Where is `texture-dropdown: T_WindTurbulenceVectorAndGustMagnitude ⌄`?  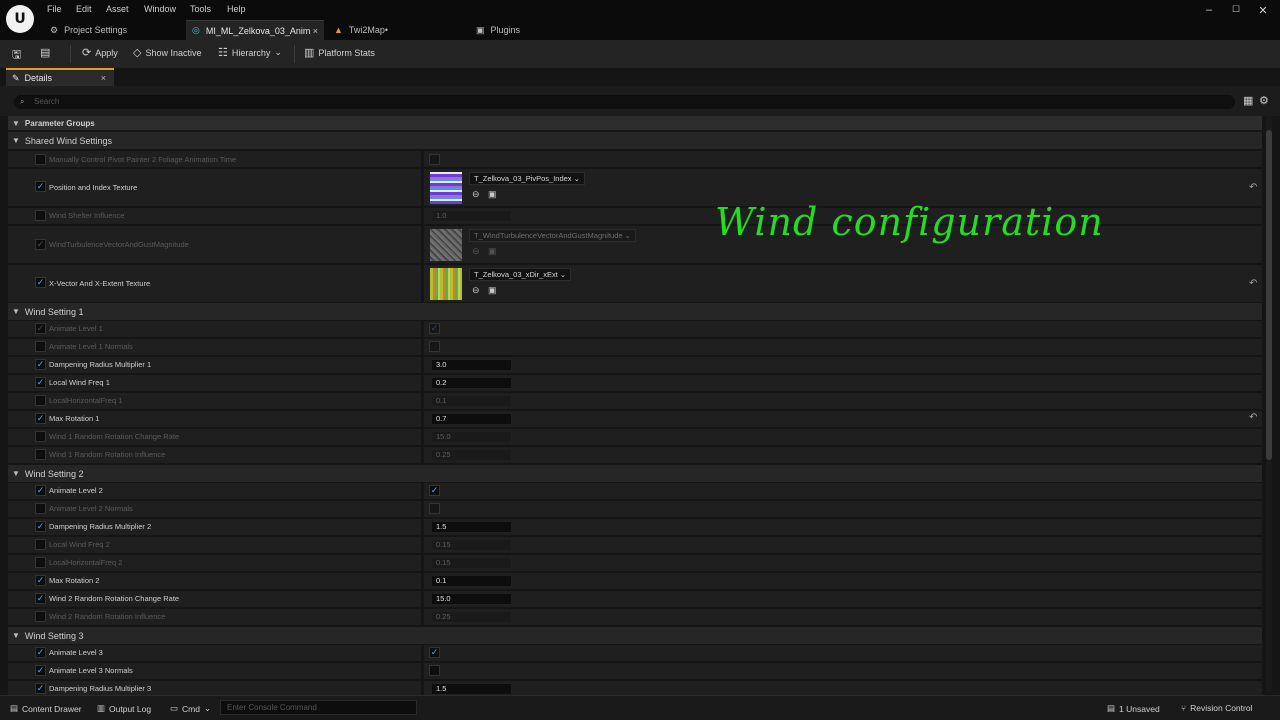 texture-dropdown: T_WindTurbulenceVectorAndGustMagnitude ⌄ is located at coordinates (552, 235).